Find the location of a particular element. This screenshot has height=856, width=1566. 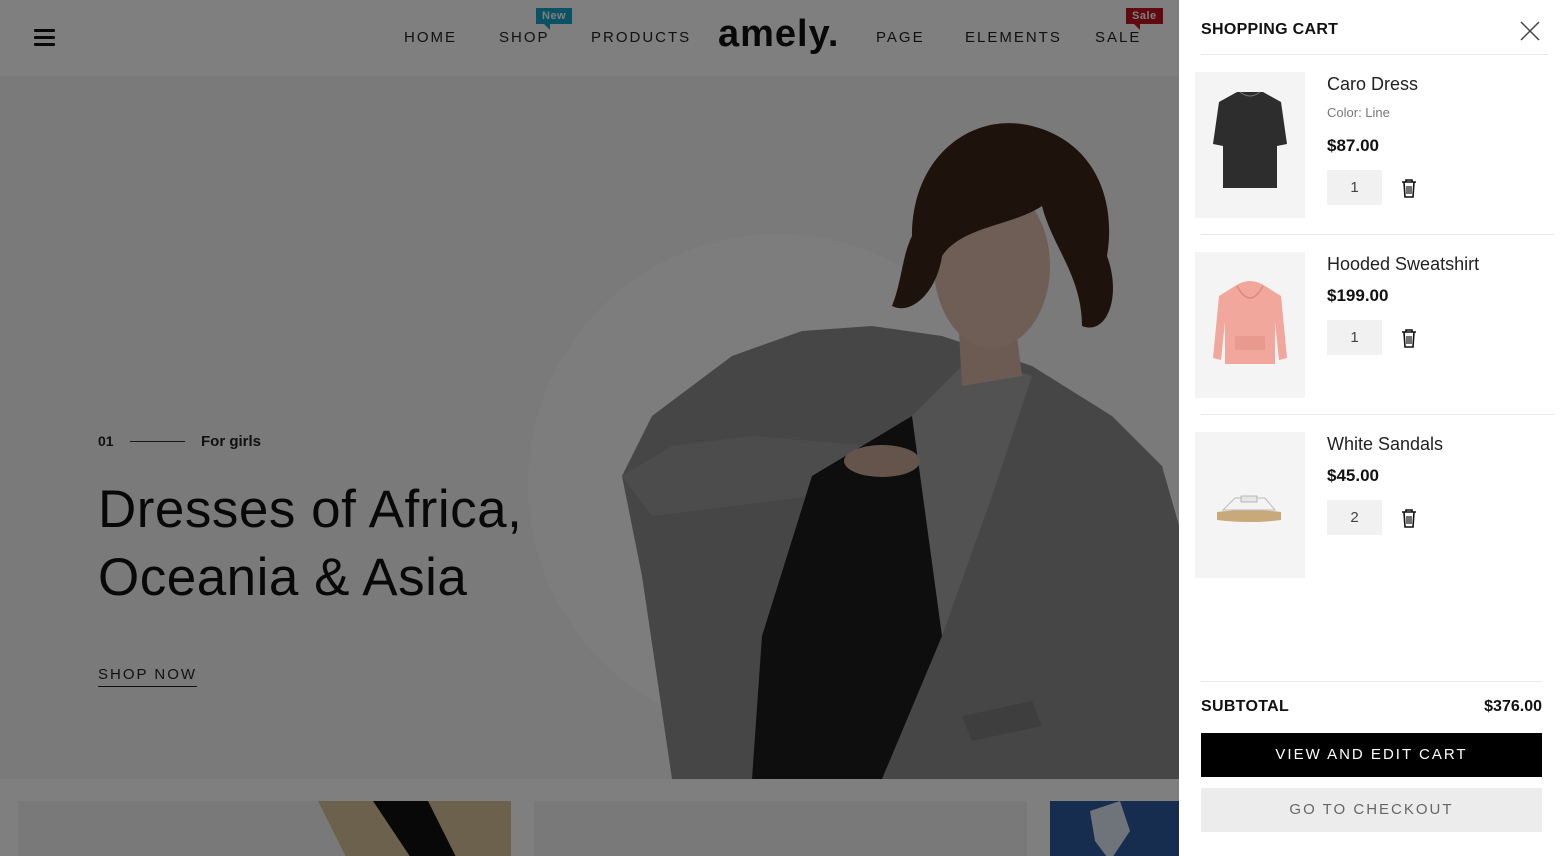

cart-title: SHOPPING CART is located at coordinates (1270, 29).